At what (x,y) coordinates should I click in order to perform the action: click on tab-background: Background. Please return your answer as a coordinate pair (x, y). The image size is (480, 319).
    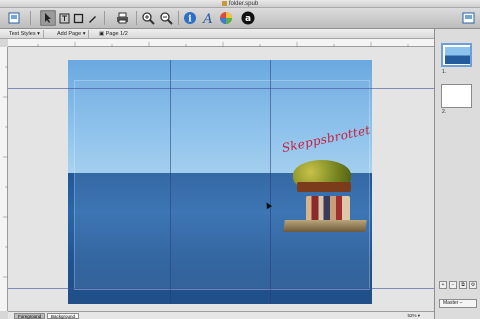
    Looking at the image, I should click on (63, 316).